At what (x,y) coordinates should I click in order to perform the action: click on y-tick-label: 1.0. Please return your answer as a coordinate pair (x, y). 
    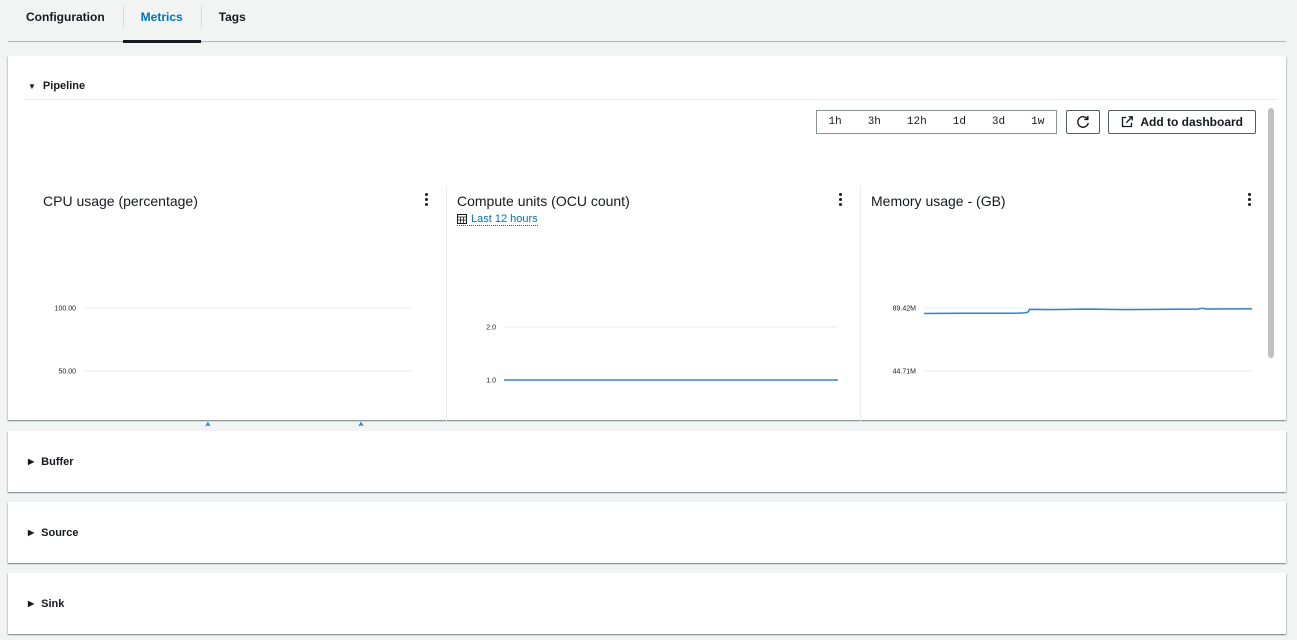
    Looking at the image, I should click on (491, 381).